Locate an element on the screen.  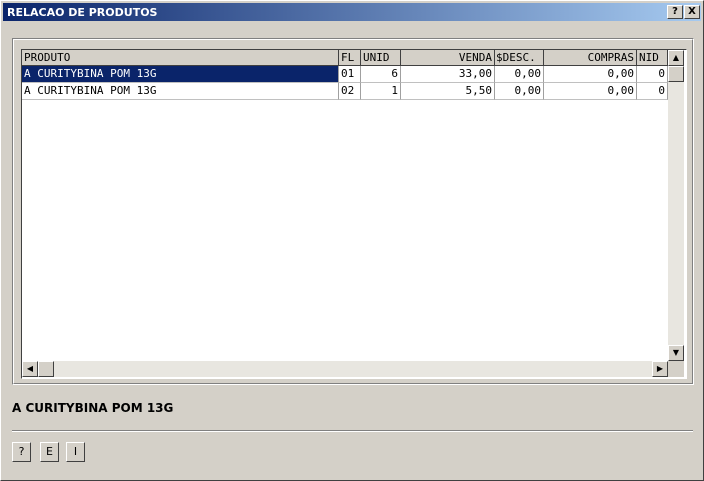
help-title-button: ? is located at coordinates (675, 12).